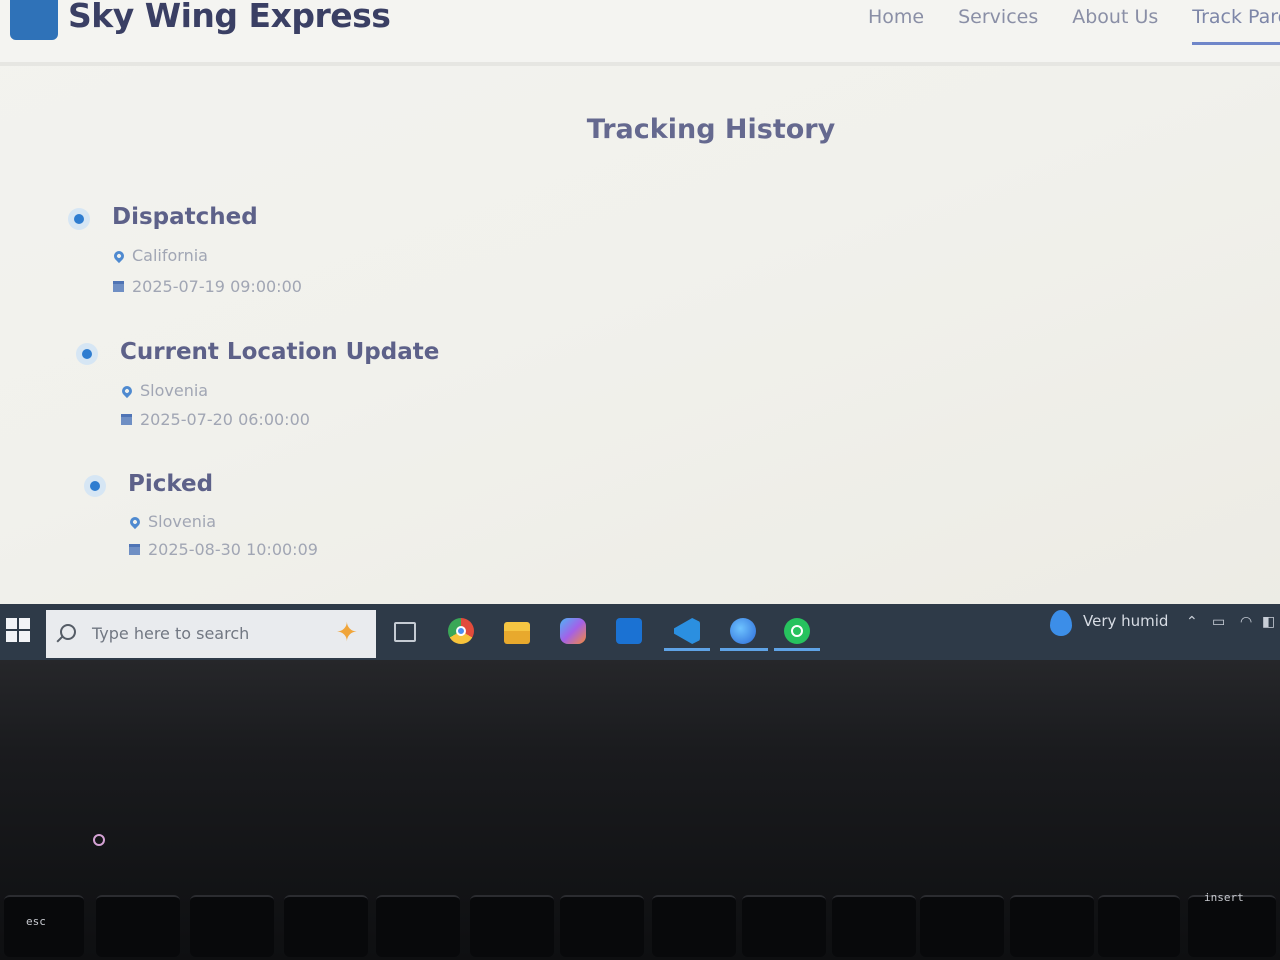  What do you see at coordinates (1125, 621) in the screenshot?
I see `weather-status: Very humid` at bounding box center [1125, 621].